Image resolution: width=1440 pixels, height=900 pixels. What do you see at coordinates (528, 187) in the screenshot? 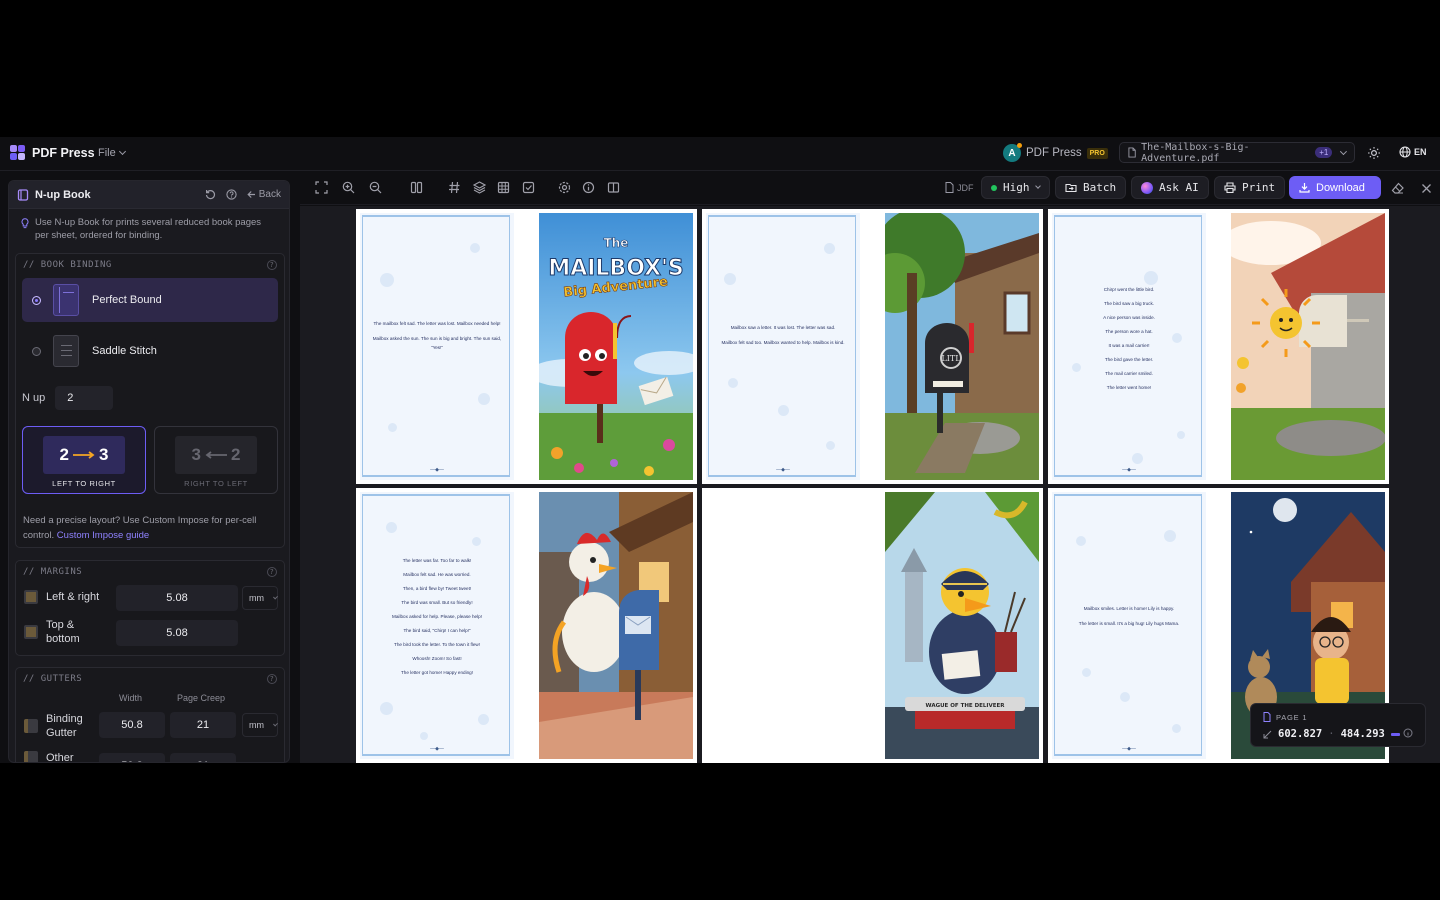
I see `checkbox-icon` at bounding box center [528, 187].